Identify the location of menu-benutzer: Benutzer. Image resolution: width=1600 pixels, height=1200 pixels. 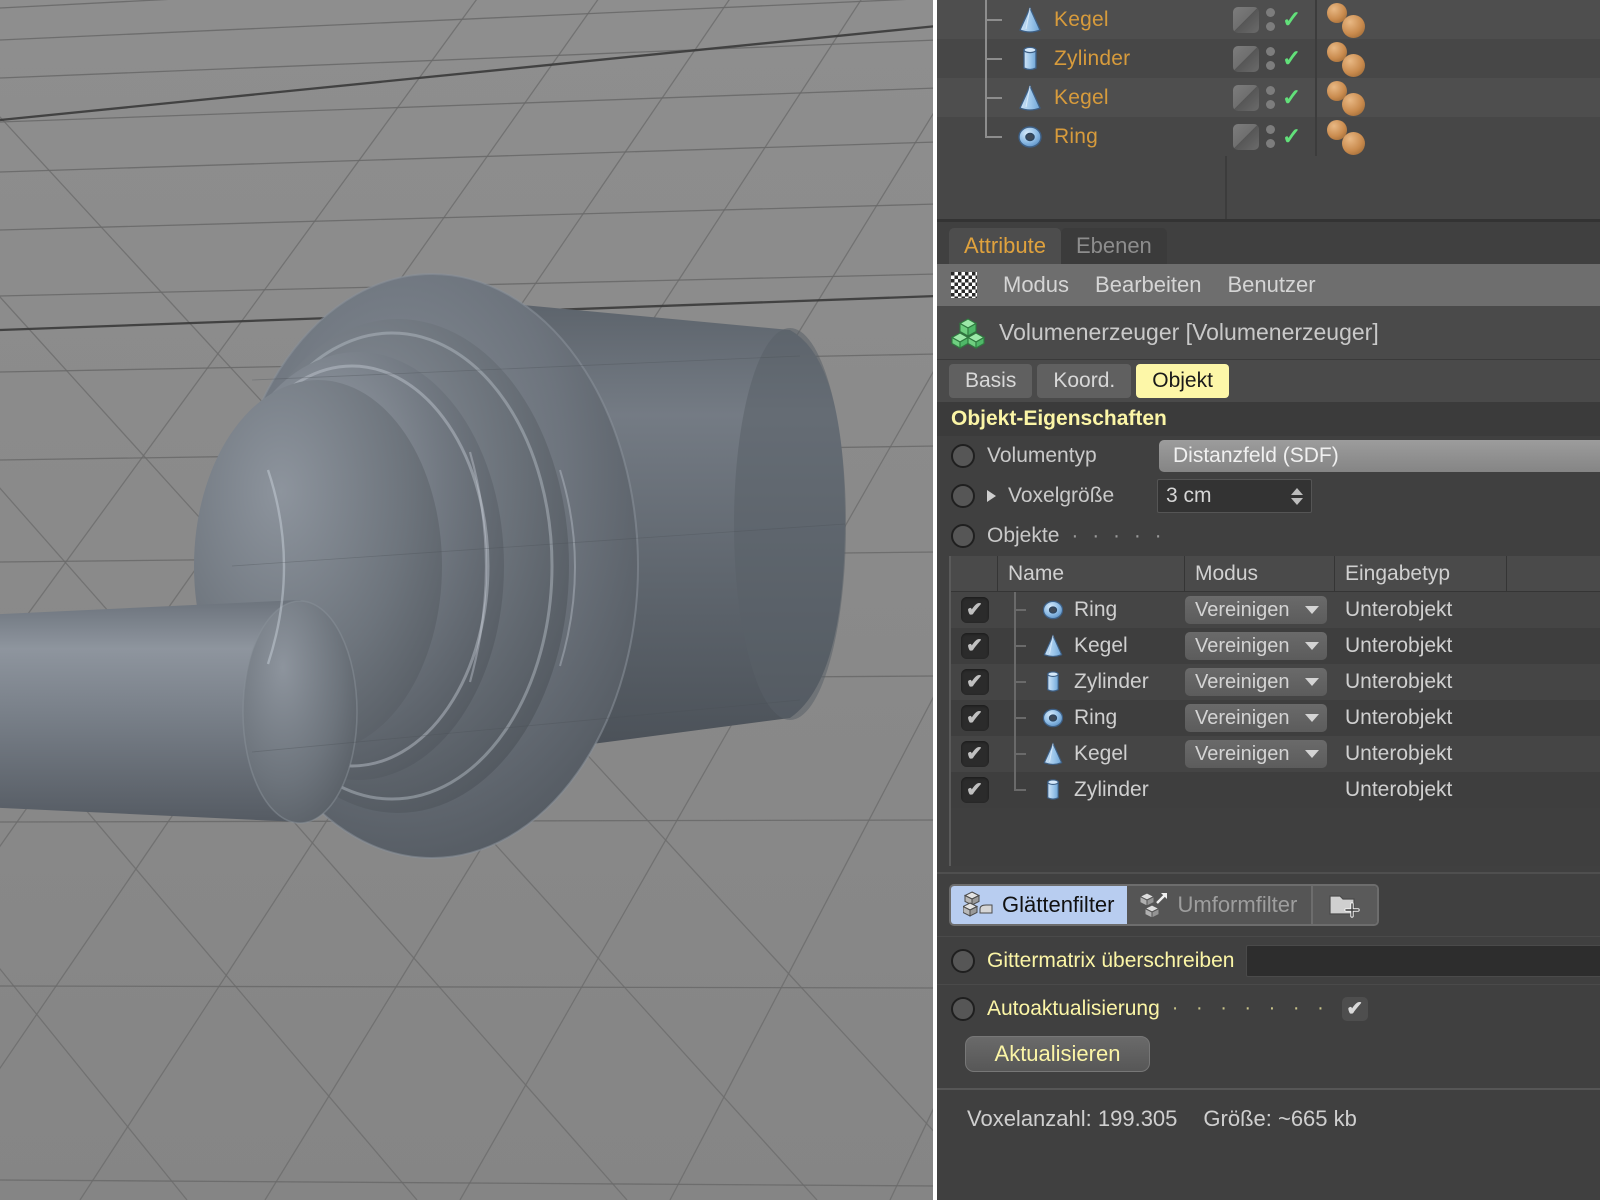
(1271, 285).